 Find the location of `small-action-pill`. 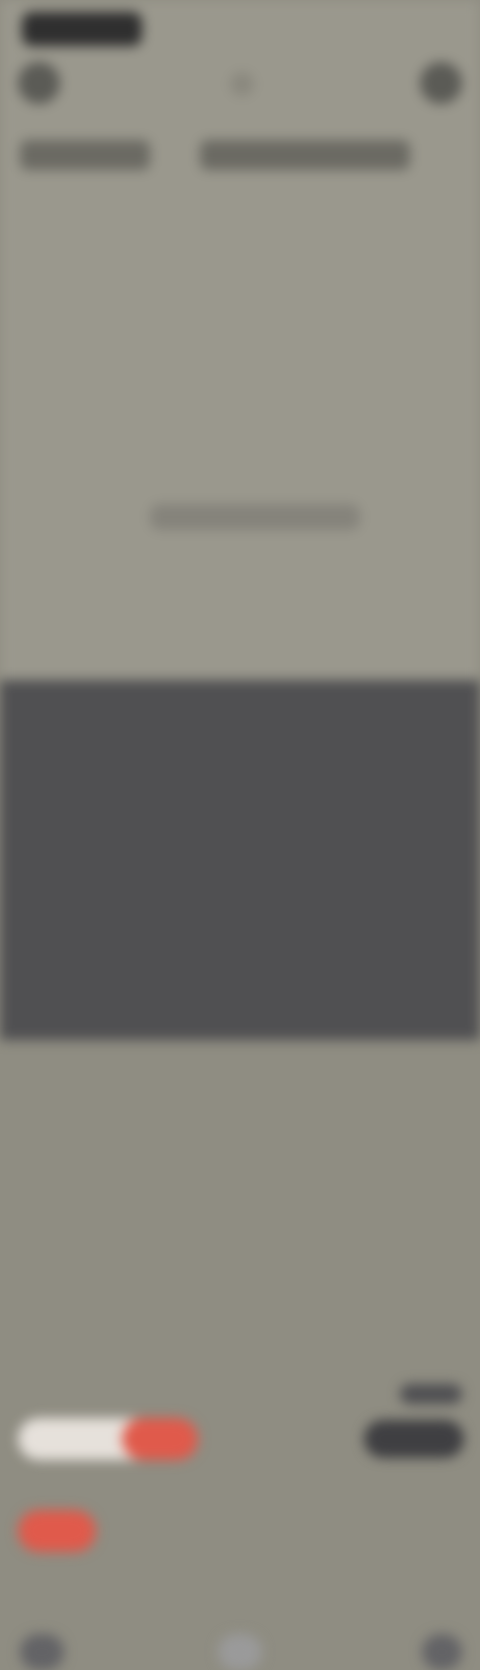

small-action-pill is located at coordinates (57, 1531).